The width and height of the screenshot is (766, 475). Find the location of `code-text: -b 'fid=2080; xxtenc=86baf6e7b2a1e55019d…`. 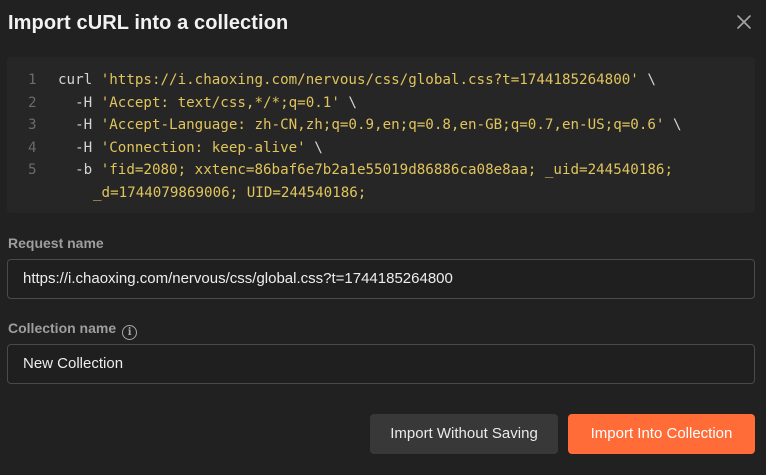

code-text: -b 'fid=2080; xxtenc=86baf6e7b2a1e55019d… is located at coordinates (365, 170).